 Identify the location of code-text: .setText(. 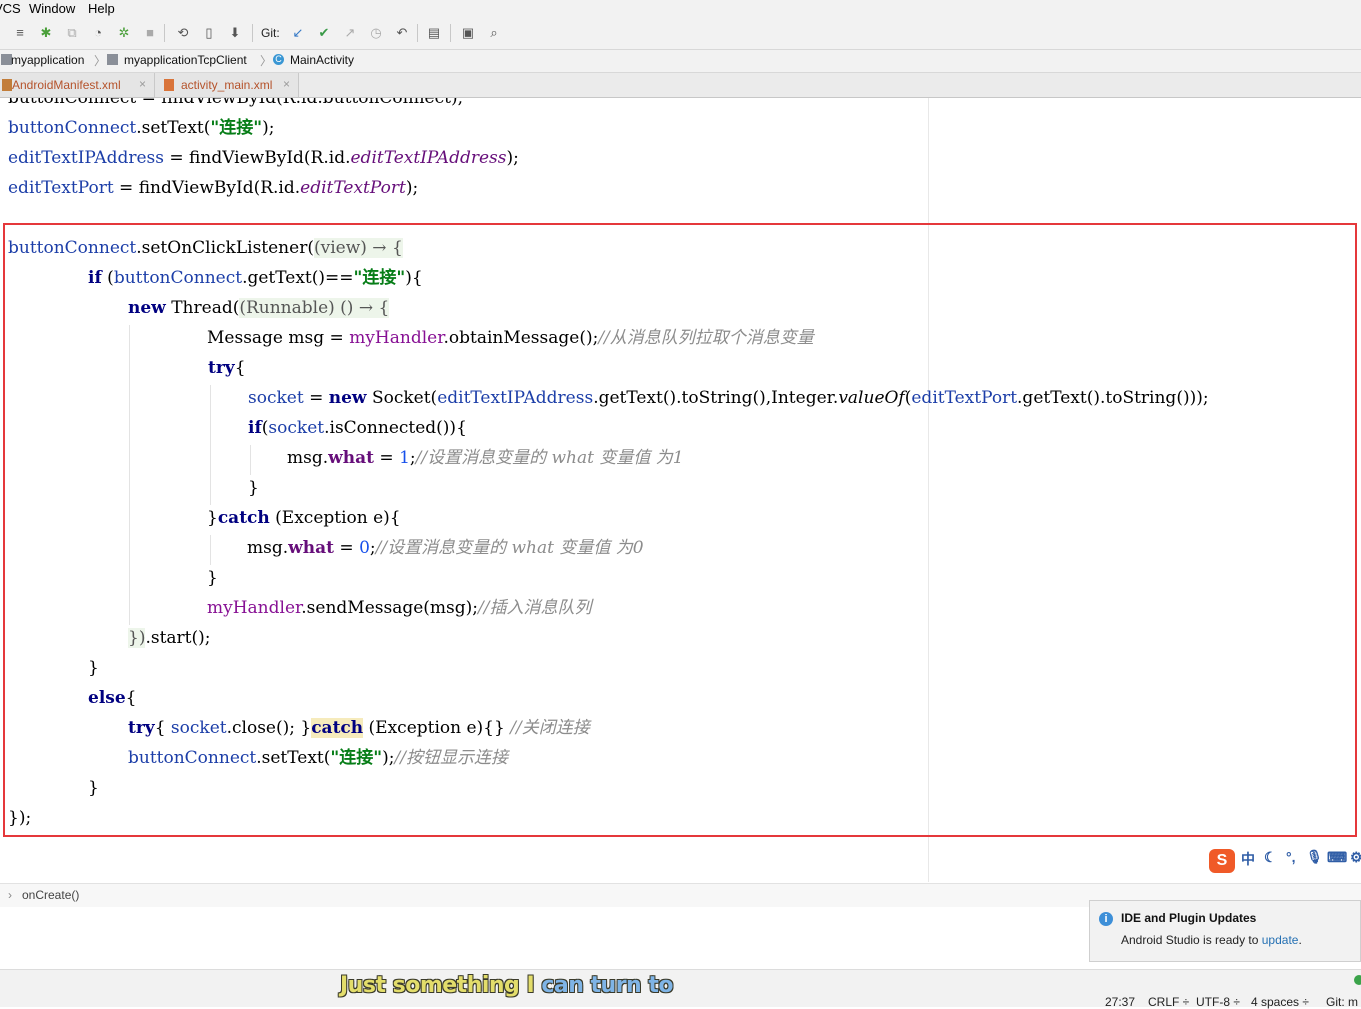
(173, 128).